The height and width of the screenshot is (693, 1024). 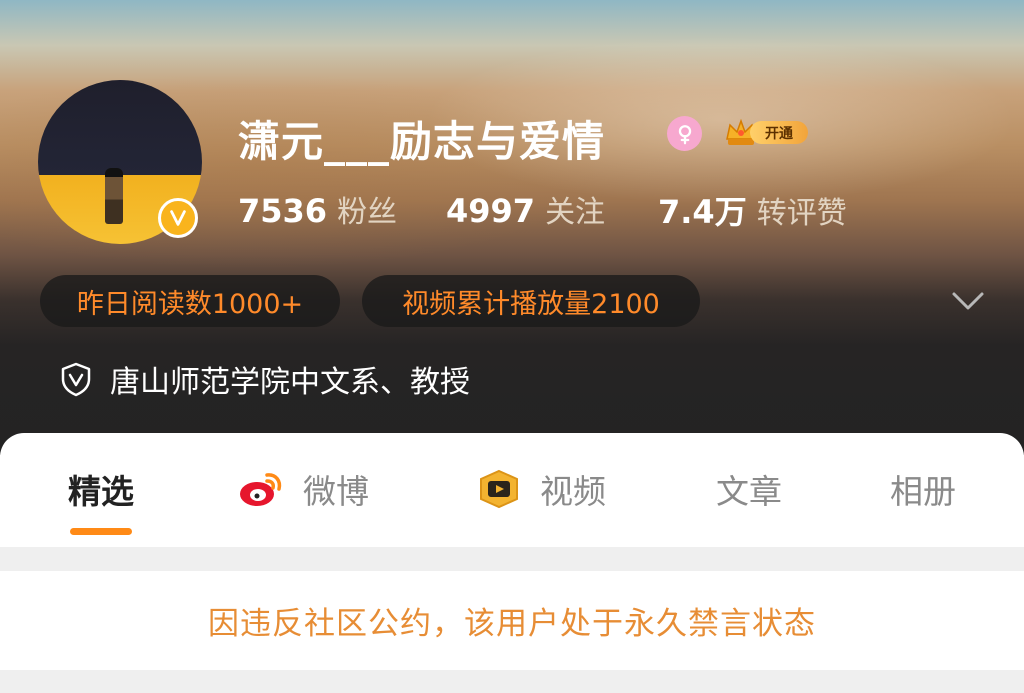 I want to click on followers-stat: 7536 粉丝, so click(x=317, y=209).